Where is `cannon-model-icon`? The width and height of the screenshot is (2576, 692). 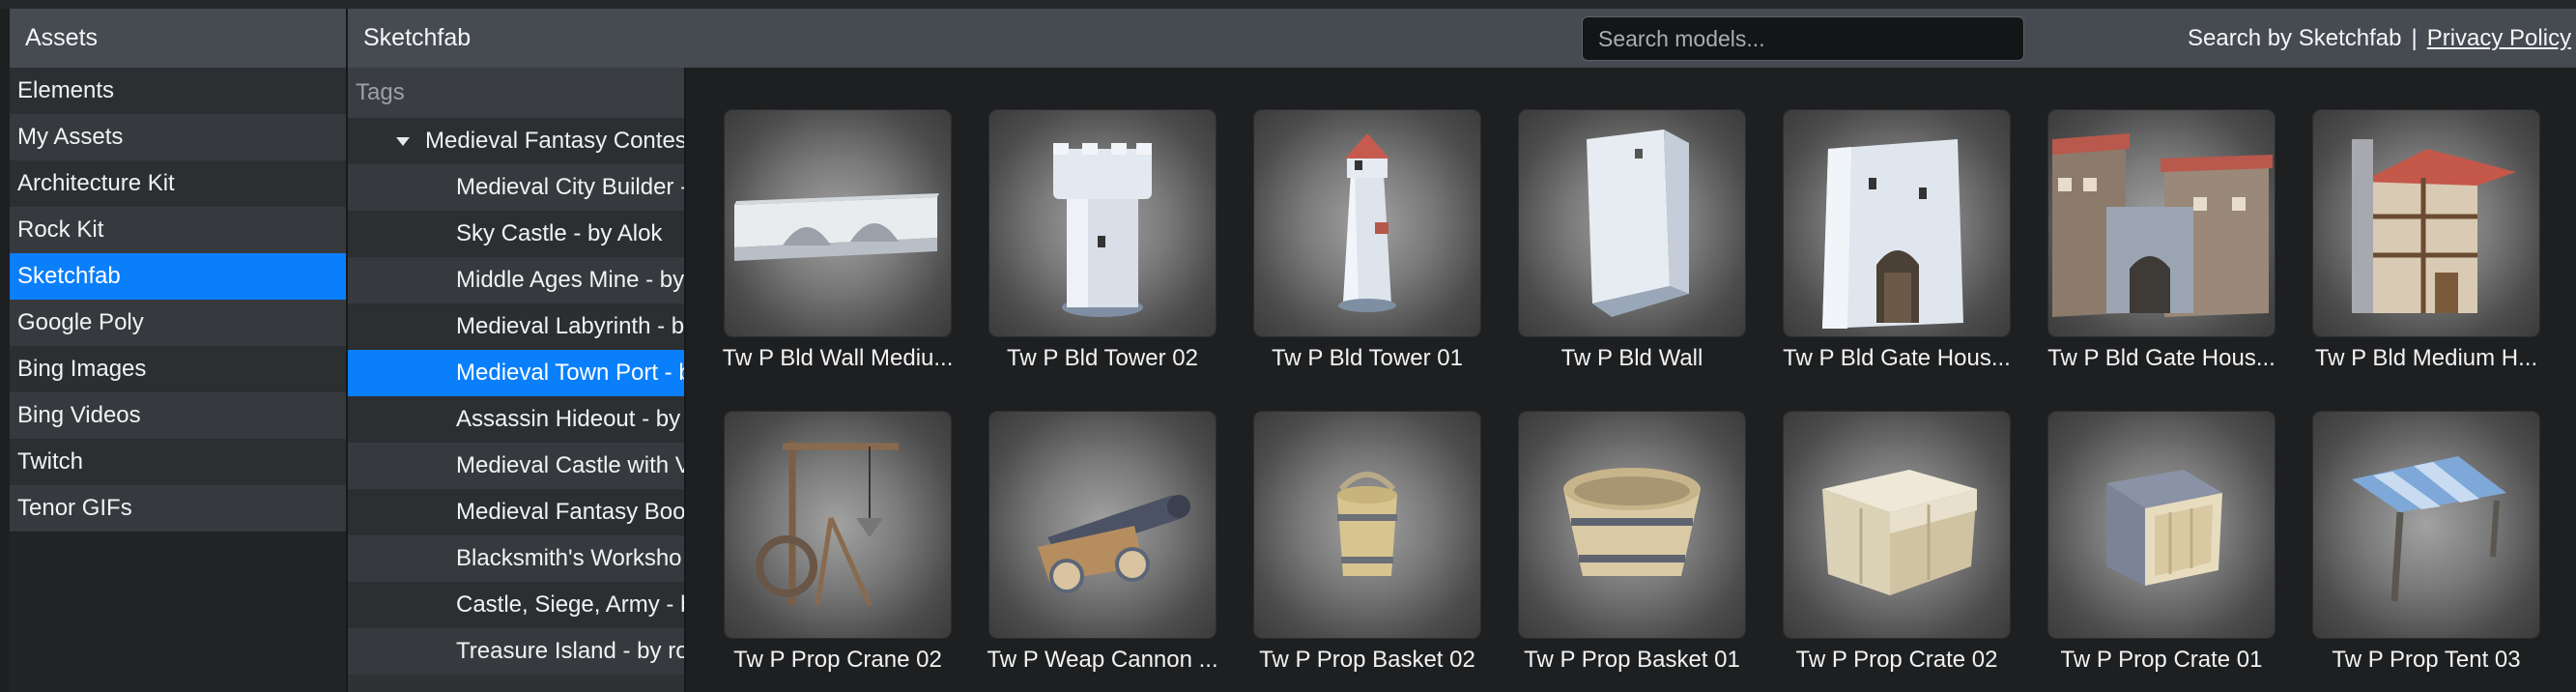 cannon-model-icon is located at coordinates (1102, 525).